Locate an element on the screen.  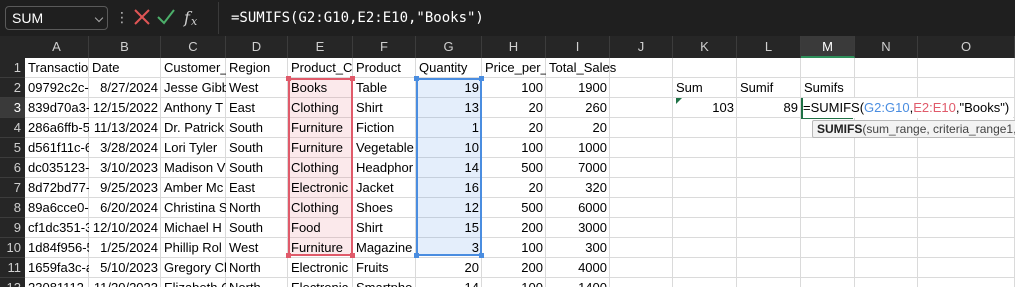
row-header-4: 4 is located at coordinates (12, 128).